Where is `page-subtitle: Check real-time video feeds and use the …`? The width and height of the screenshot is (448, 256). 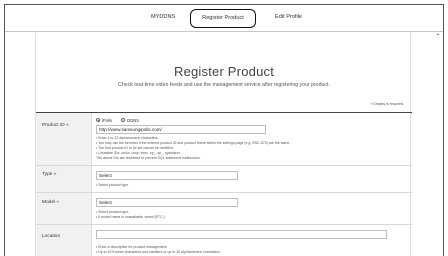 page-subtitle: Check real-time video feeds and use the … is located at coordinates (224, 85).